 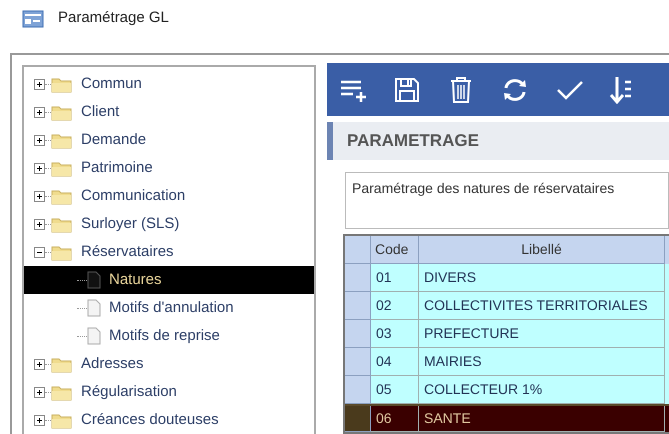 What do you see at coordinates (507, 306) in the screenshot?
I see `table-row: 02 COLLECTIVITES TERRITORIALES` at bounding box center [507, 306].